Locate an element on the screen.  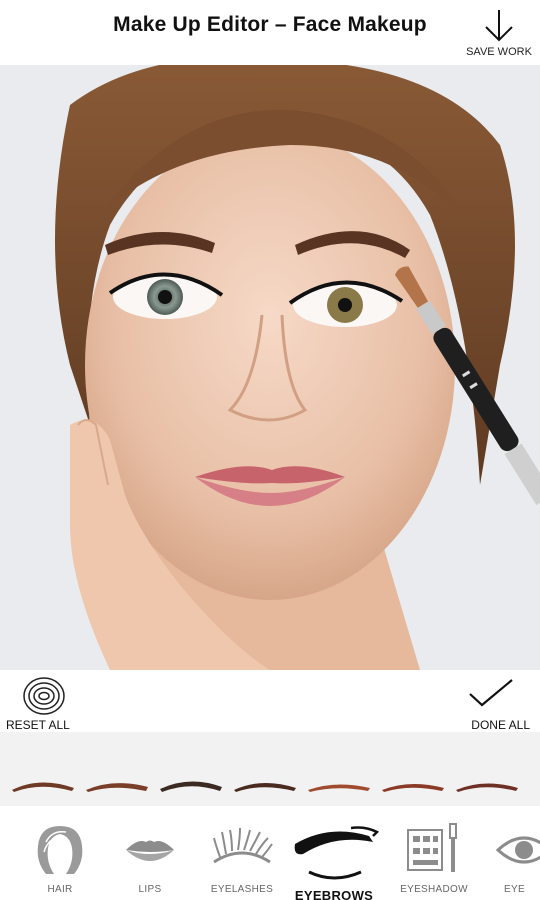
tab-eyeshadow-label: EYESHADOW is located at coordinates (434, 889).